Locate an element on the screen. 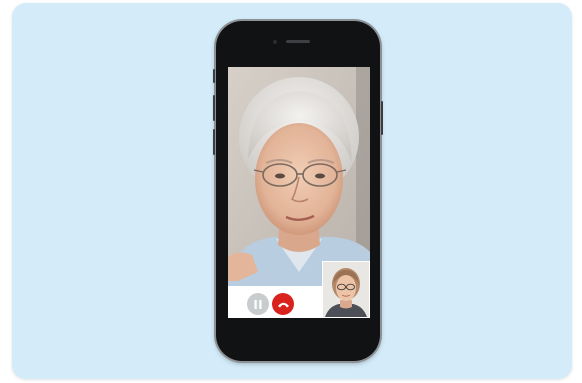 The image size is (582, 383). self-view-portrait is located at coordinates (346, 289).